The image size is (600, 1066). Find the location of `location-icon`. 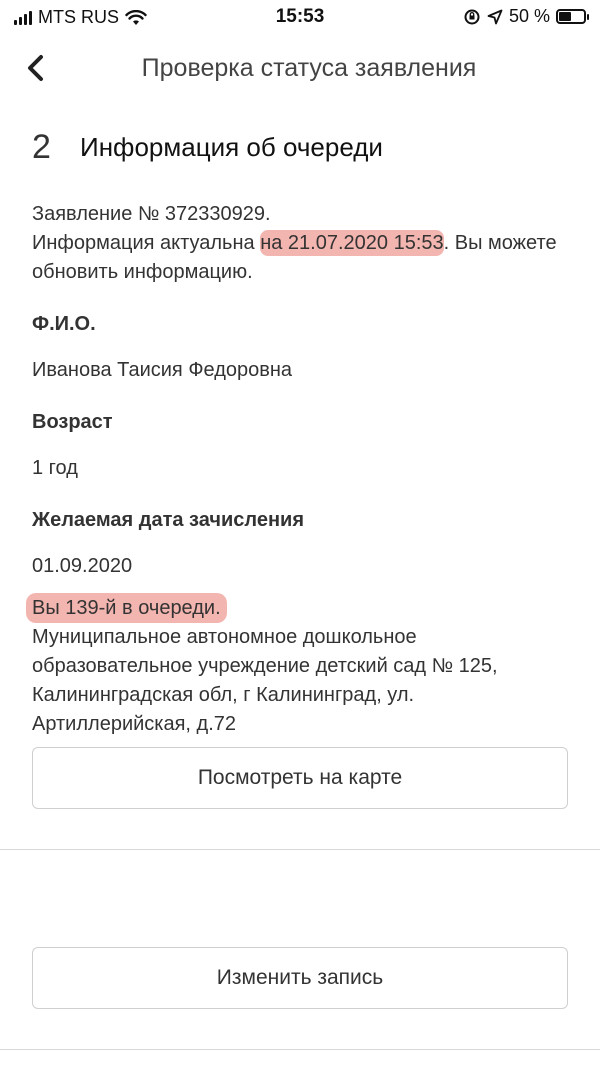

location-icon is located at coordinates (495, 16).